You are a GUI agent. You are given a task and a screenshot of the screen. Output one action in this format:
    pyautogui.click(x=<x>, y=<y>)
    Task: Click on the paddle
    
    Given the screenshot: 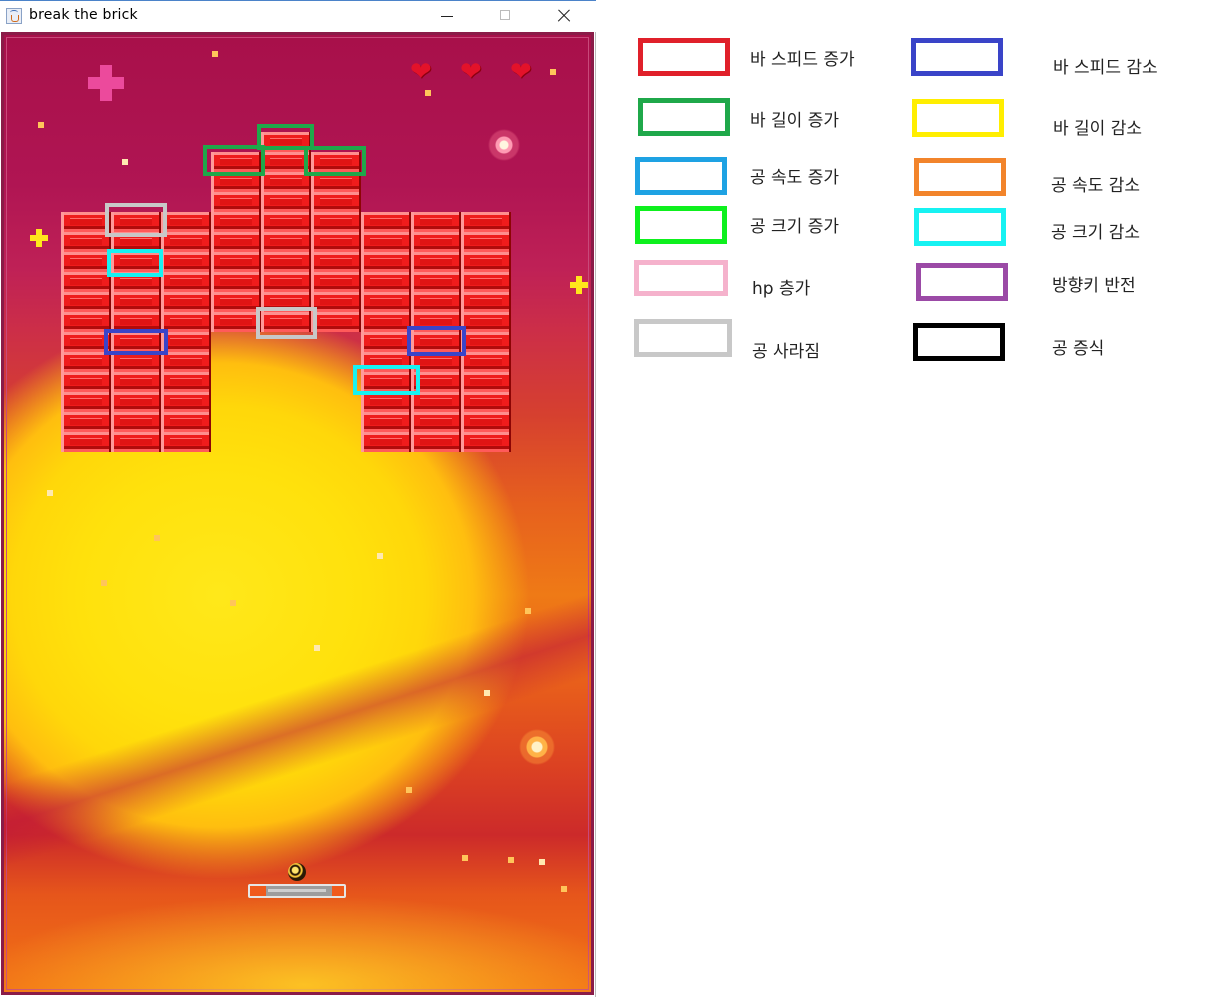 What is the action you would take?
    pyautogui.click(x=297, y=891)
    